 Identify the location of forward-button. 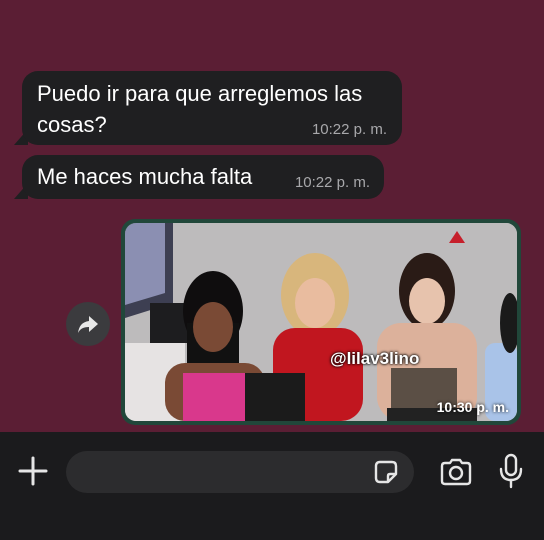
(88, 324).